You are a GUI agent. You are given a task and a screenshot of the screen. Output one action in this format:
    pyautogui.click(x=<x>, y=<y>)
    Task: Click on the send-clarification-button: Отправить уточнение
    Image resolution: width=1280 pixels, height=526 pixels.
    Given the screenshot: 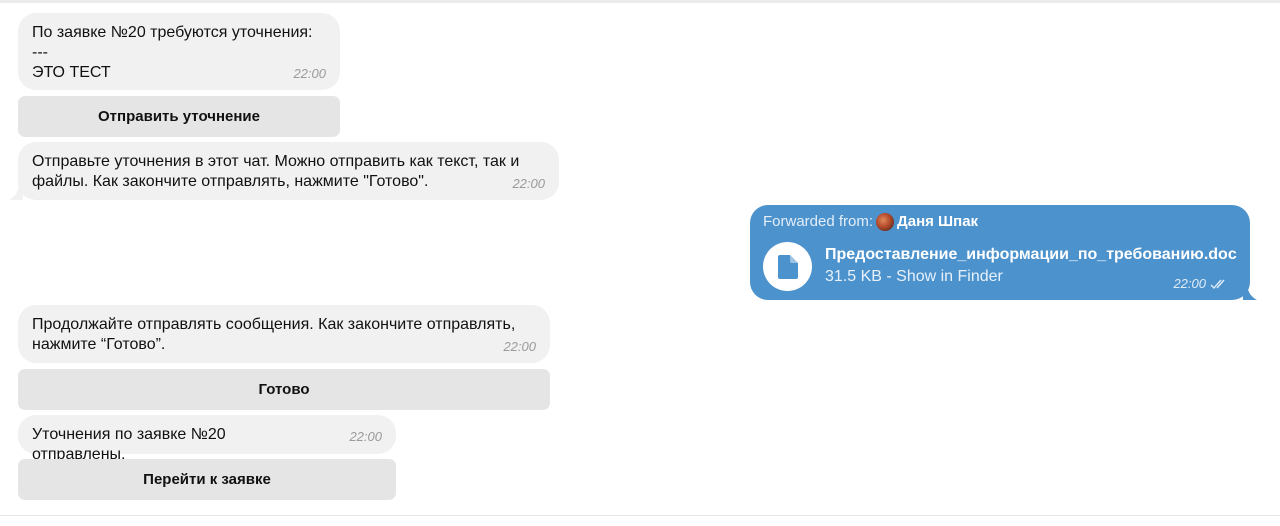 What is the action you would take?
    pyautogui.click(x=179, y=116)
    